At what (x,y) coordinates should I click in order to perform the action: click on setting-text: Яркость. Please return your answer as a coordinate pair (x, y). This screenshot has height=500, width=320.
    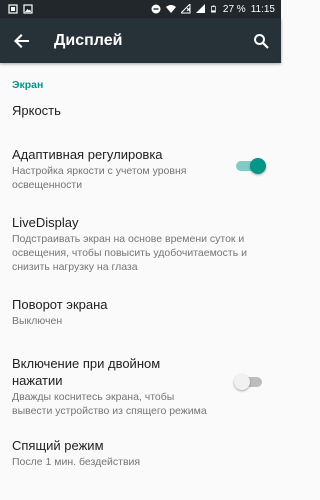
    Looking at the image, I should click on (112, 110).